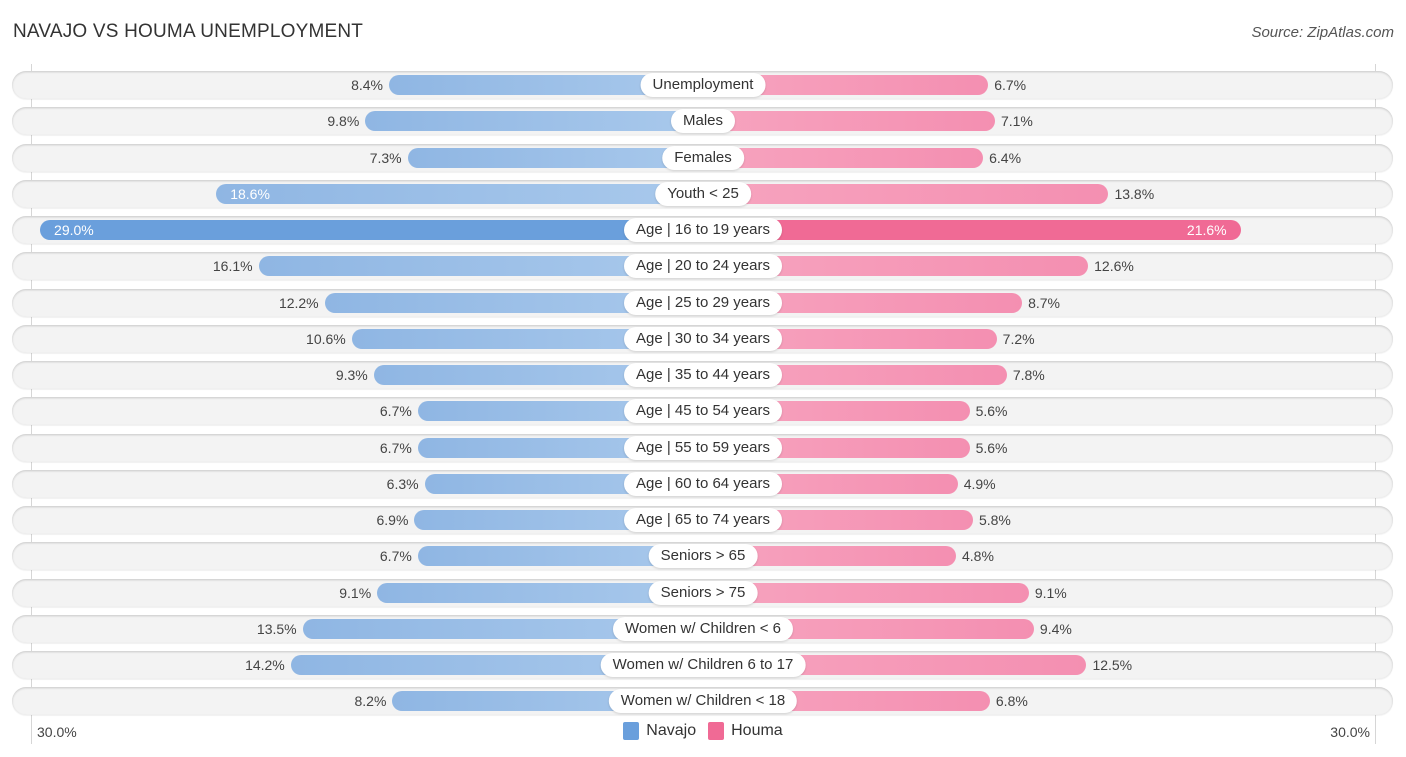  What do you see at coordinates (849, 121) in the screenshot?
I see `bar-houma-males` at bounding box center [849, 121].